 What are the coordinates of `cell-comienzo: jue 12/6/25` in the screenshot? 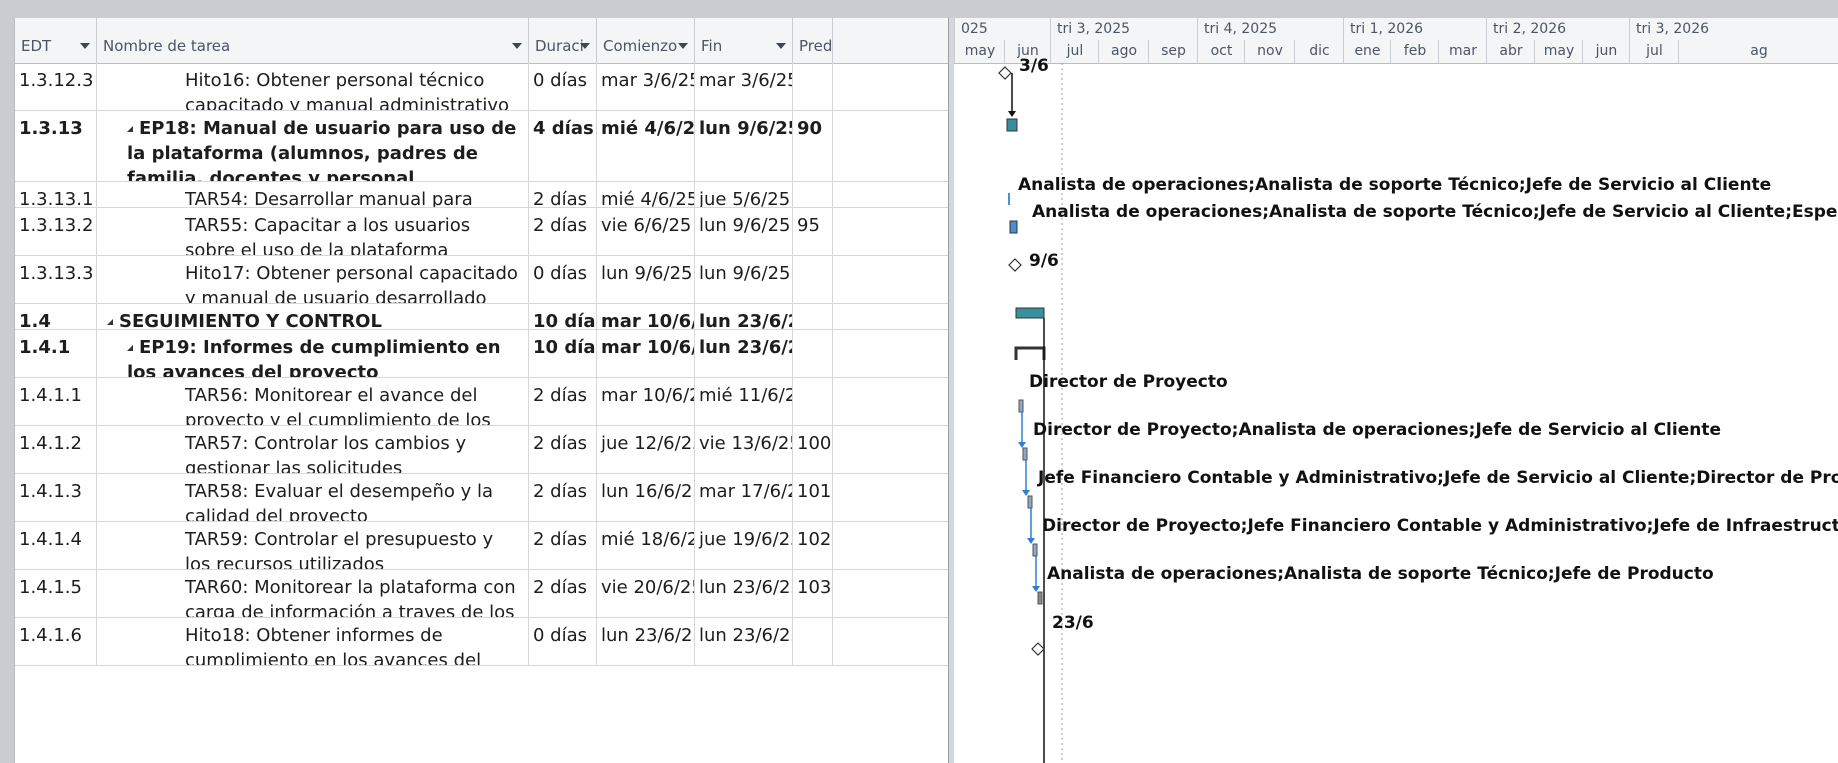 It's located at (646, 449).